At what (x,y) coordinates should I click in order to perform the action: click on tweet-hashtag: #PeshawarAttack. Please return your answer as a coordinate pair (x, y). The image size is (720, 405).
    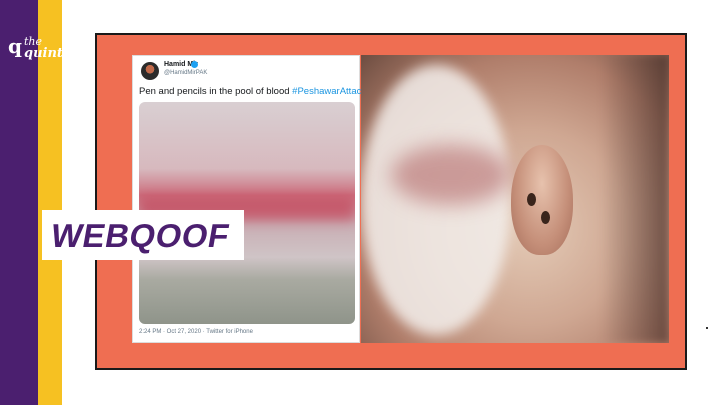
    Looking at the image, I should click on (329, 91).